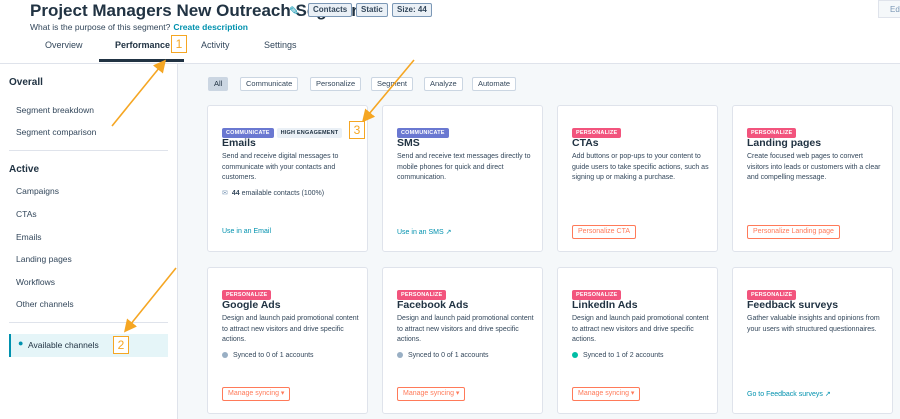 This screenshot has height=419, width=900. I want to click on tab-bar: Overview Performance Activity Settings, so click(450, 50).